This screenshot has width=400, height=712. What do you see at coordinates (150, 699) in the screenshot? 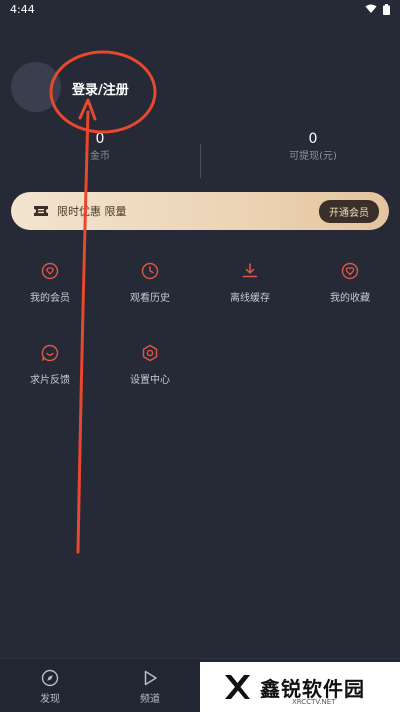
I see `nav-label: 频道` at bounding box center [150, 699].